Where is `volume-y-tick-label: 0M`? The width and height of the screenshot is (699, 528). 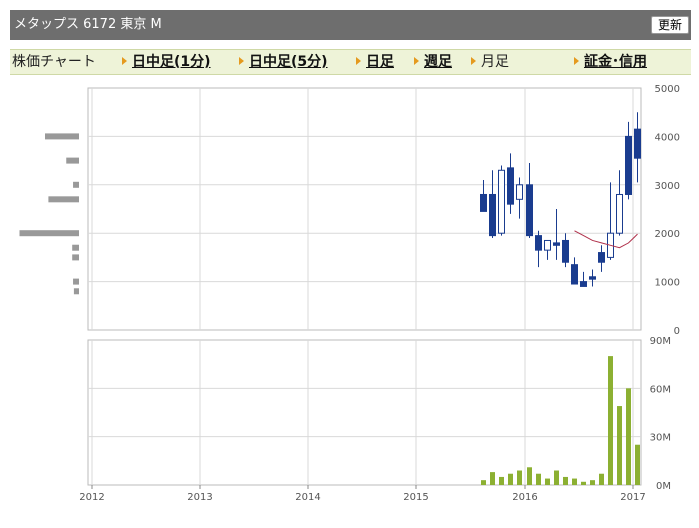
volume-y-tick-label: 0M is located at coordinates (663, 486).